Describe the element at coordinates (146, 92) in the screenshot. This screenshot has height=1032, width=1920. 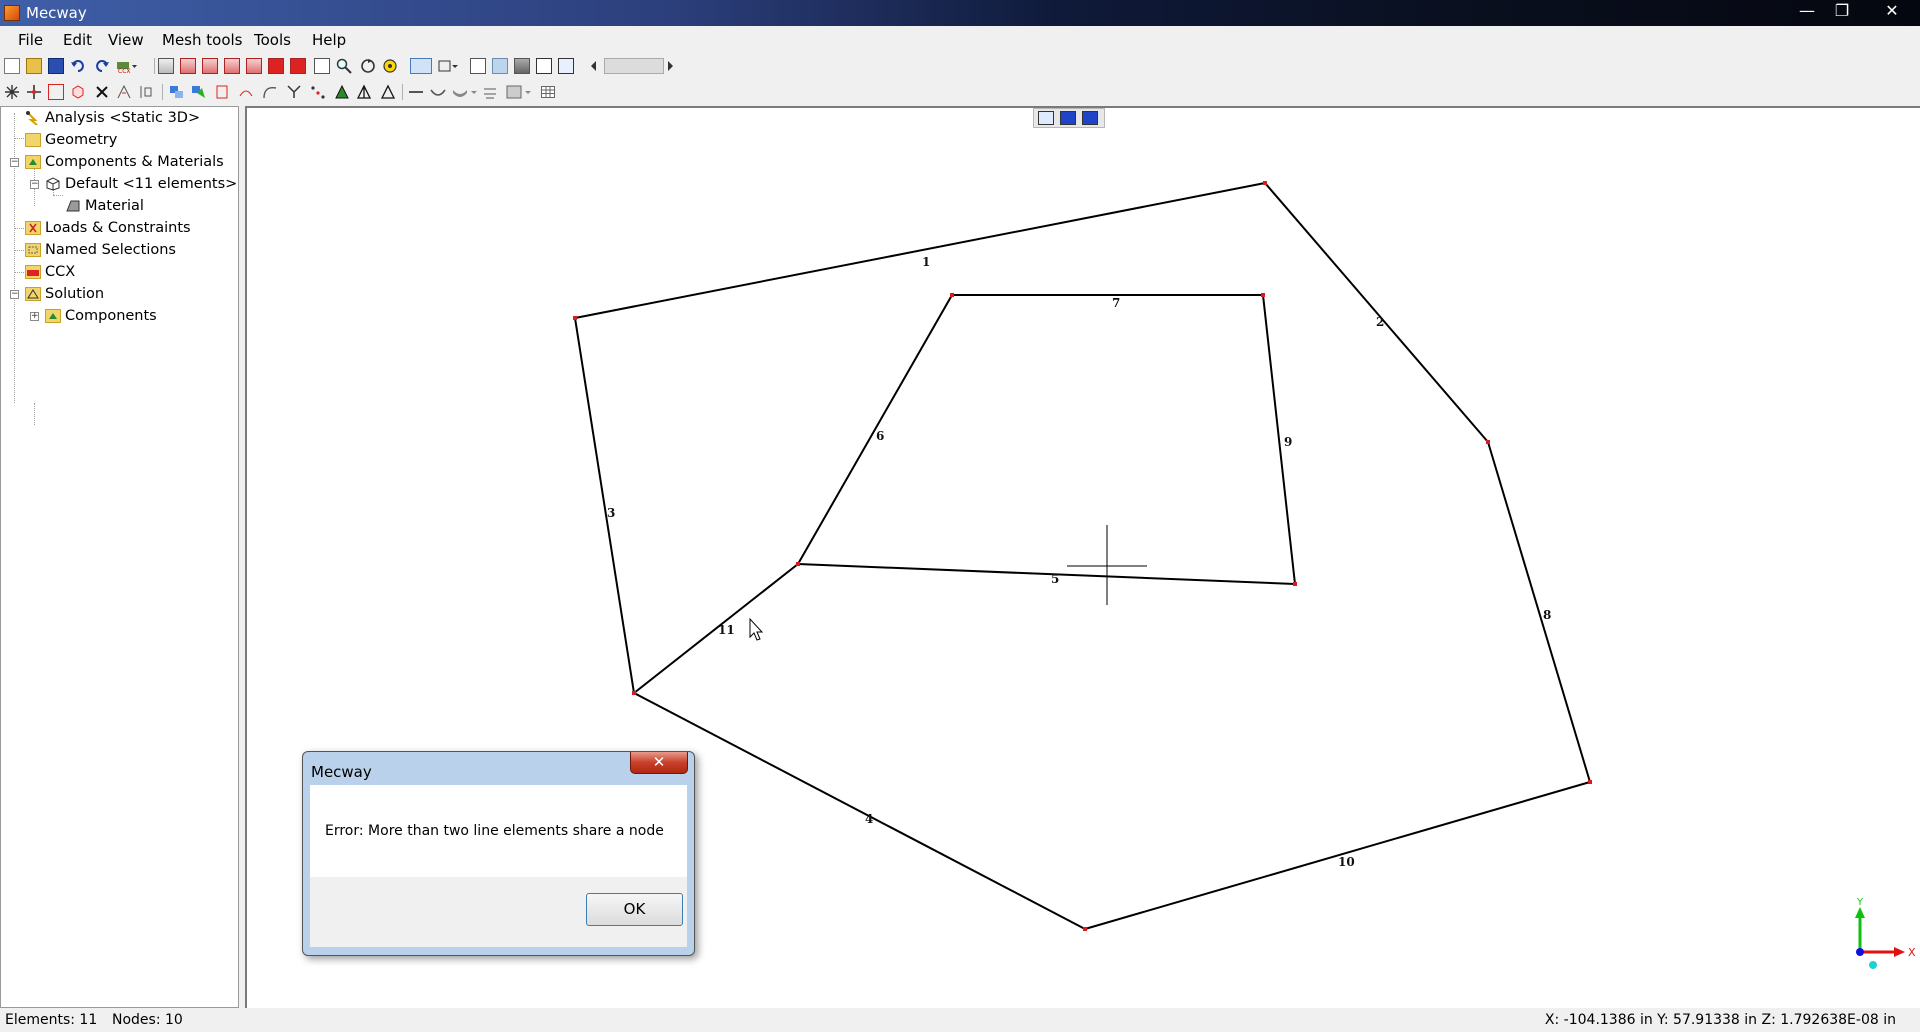
I see `revolve-icon` at that location.